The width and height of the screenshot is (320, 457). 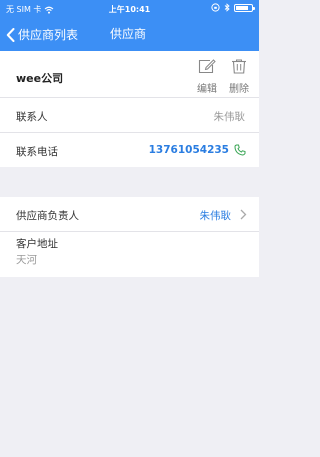 I want to click on back-chevron-icon, so click(x=10, y=34).